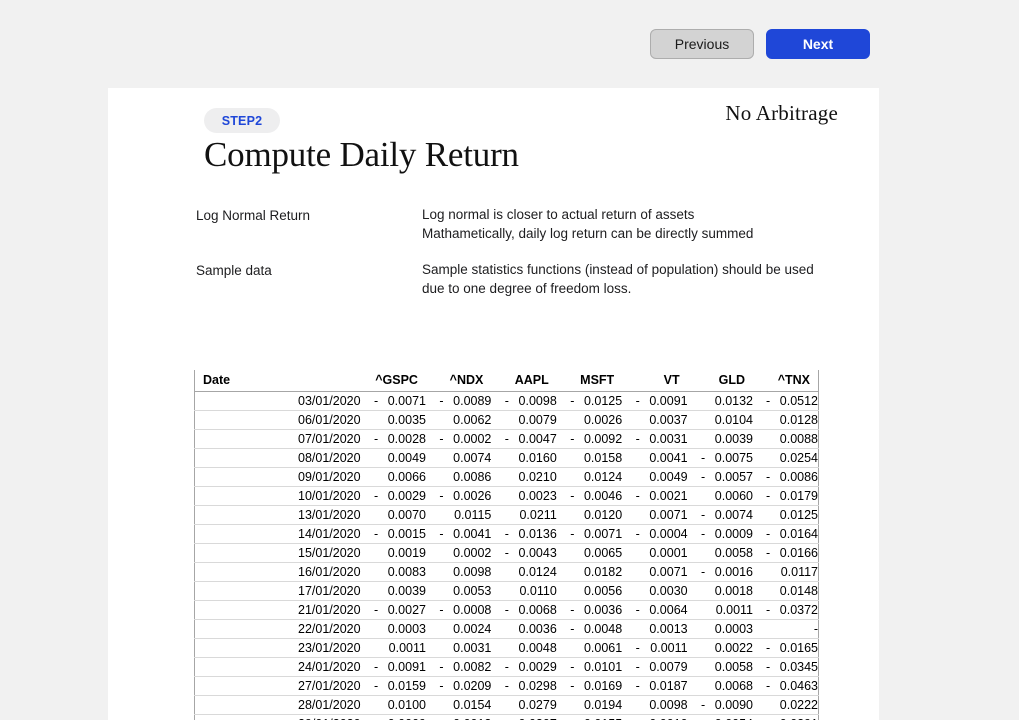 Image resolution: width=1019 pixels, height=720 pixels. Describe the element at coordinates (781, 113) in the screenshot. I see `brand-logo: No Arbitrage` at that location.